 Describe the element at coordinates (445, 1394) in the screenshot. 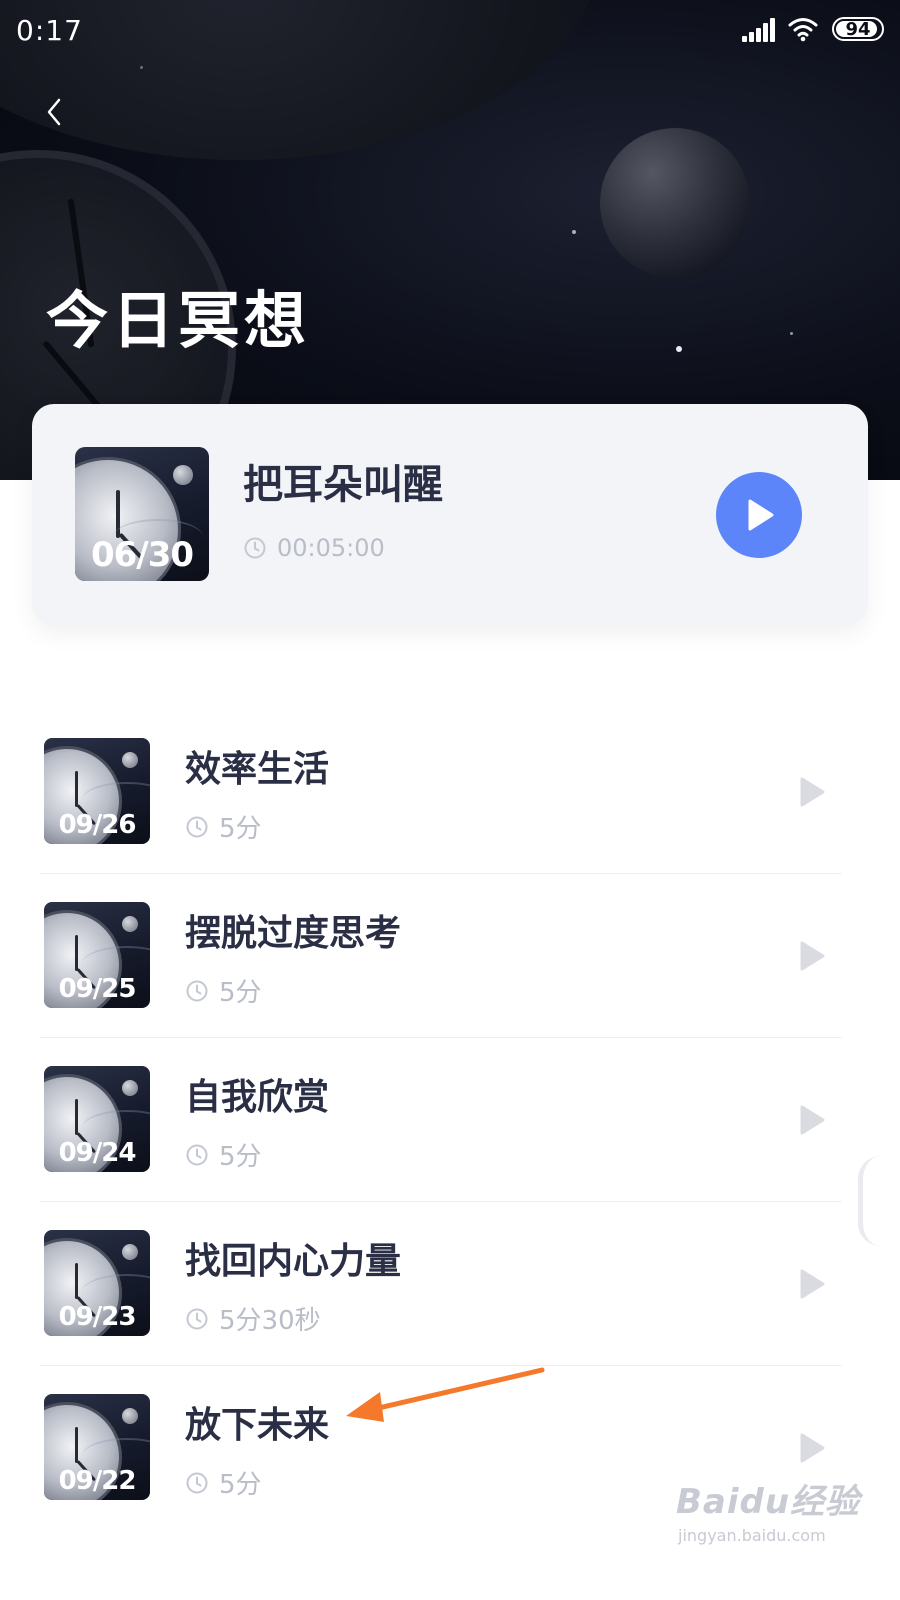

I see `annotation-arrow` at that location.